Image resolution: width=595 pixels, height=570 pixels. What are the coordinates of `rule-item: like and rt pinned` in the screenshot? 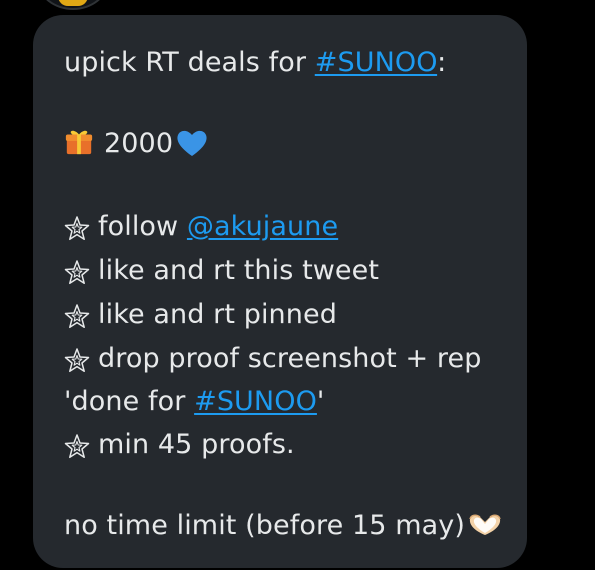 It's located at (284, 315).